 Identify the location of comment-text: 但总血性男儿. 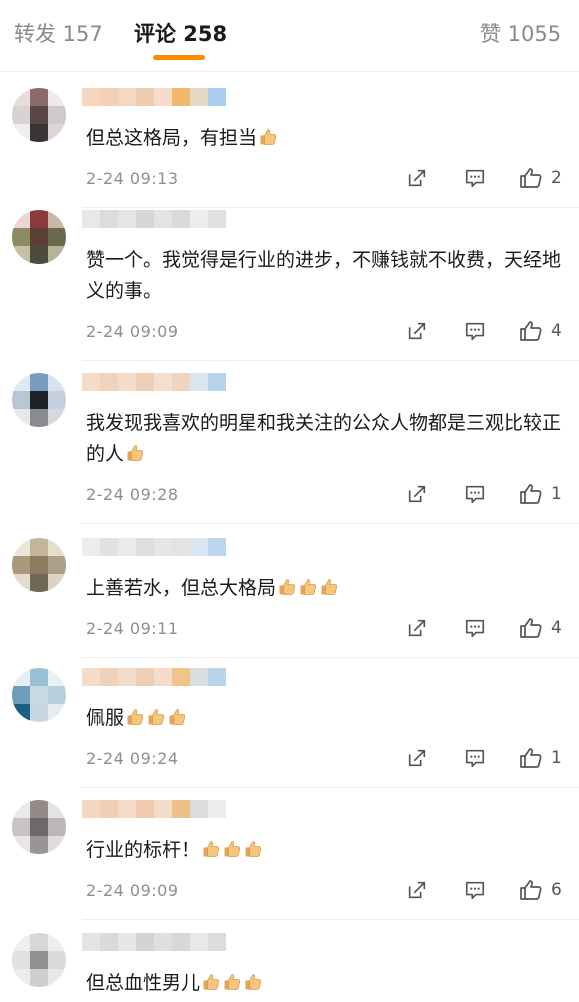
(326, 983).